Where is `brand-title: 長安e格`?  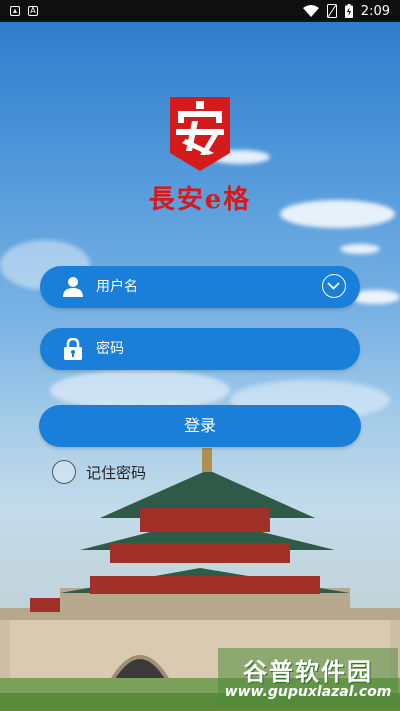
brand-title: 長安e格 is located at coordinates (200, 200).